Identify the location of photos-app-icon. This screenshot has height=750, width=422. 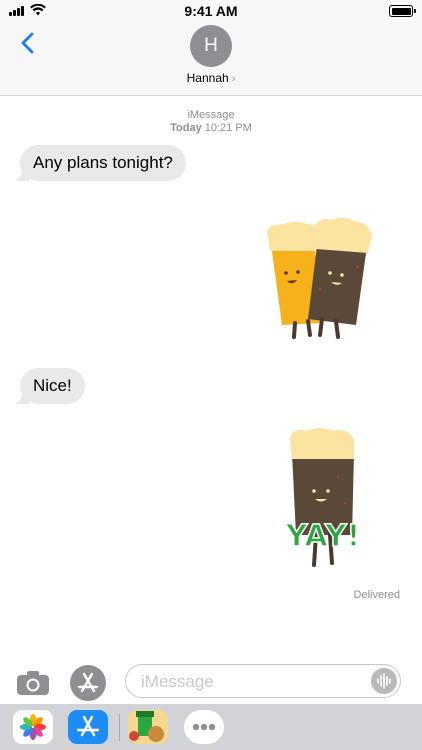
(33, 727).